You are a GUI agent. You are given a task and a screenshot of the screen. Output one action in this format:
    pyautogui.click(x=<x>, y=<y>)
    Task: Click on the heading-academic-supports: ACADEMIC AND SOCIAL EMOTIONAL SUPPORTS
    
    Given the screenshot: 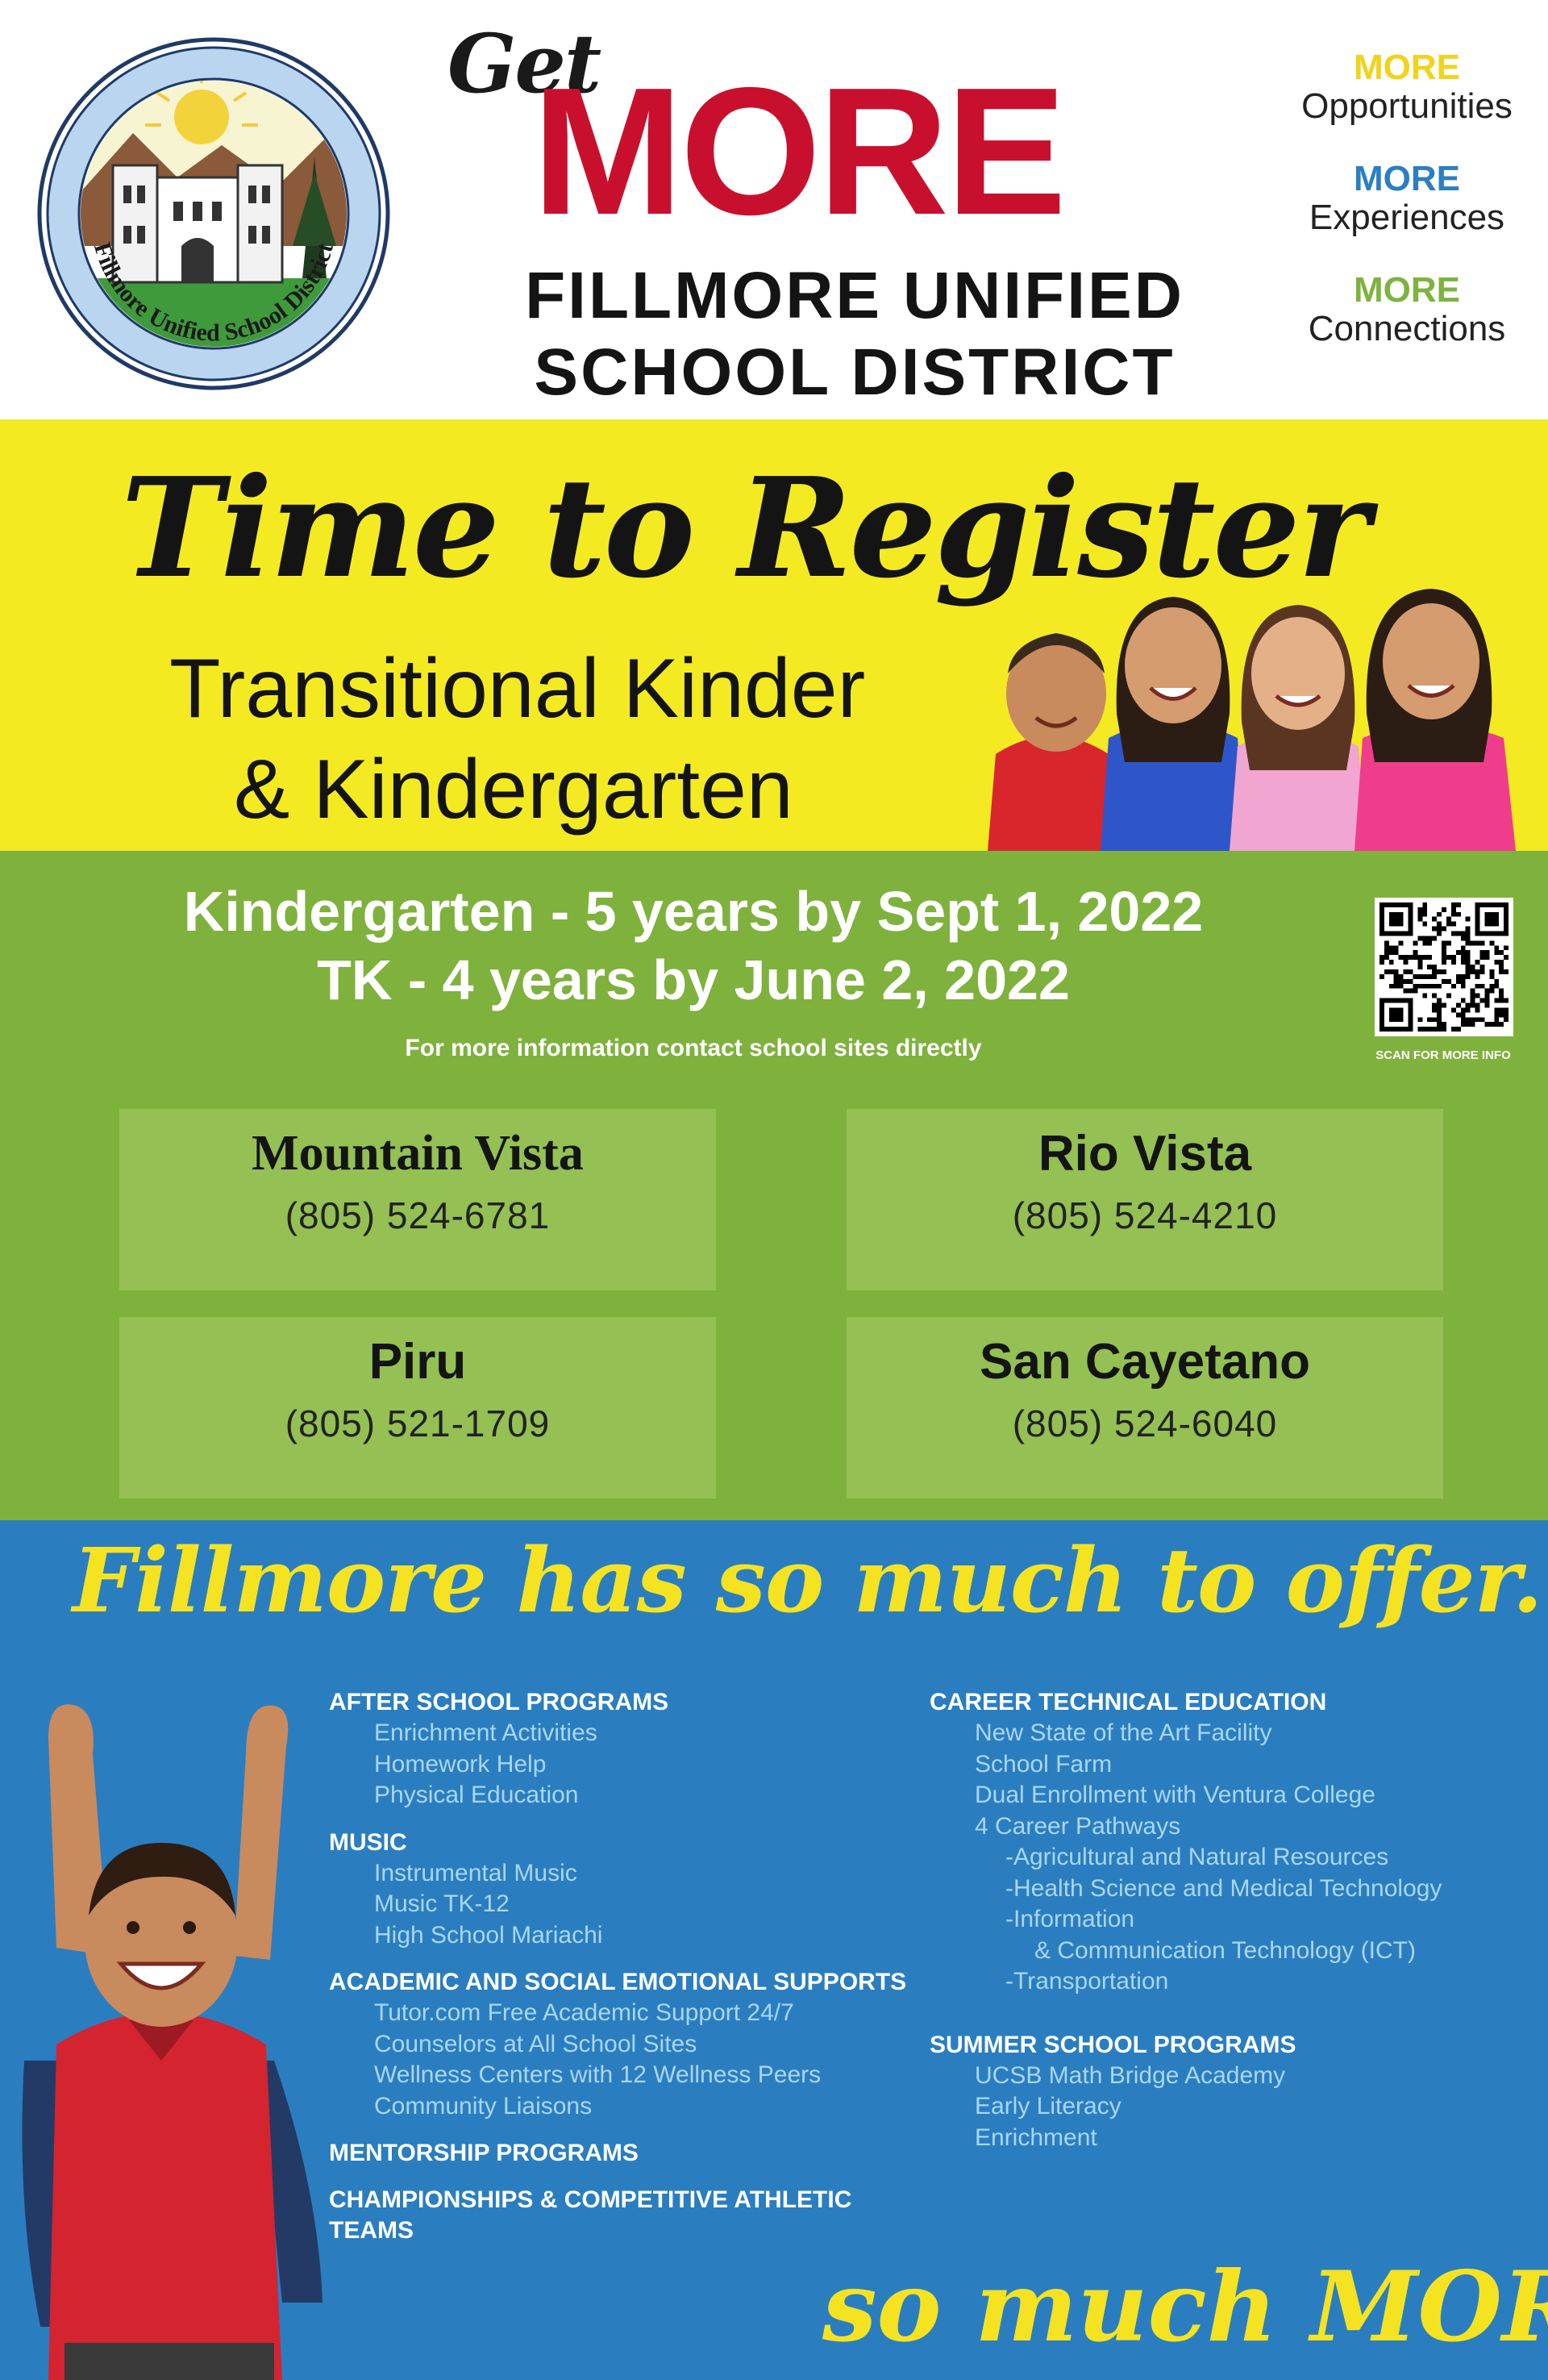 What is the action you would take?
    pyautogui.click(x=618, y=1982)
    